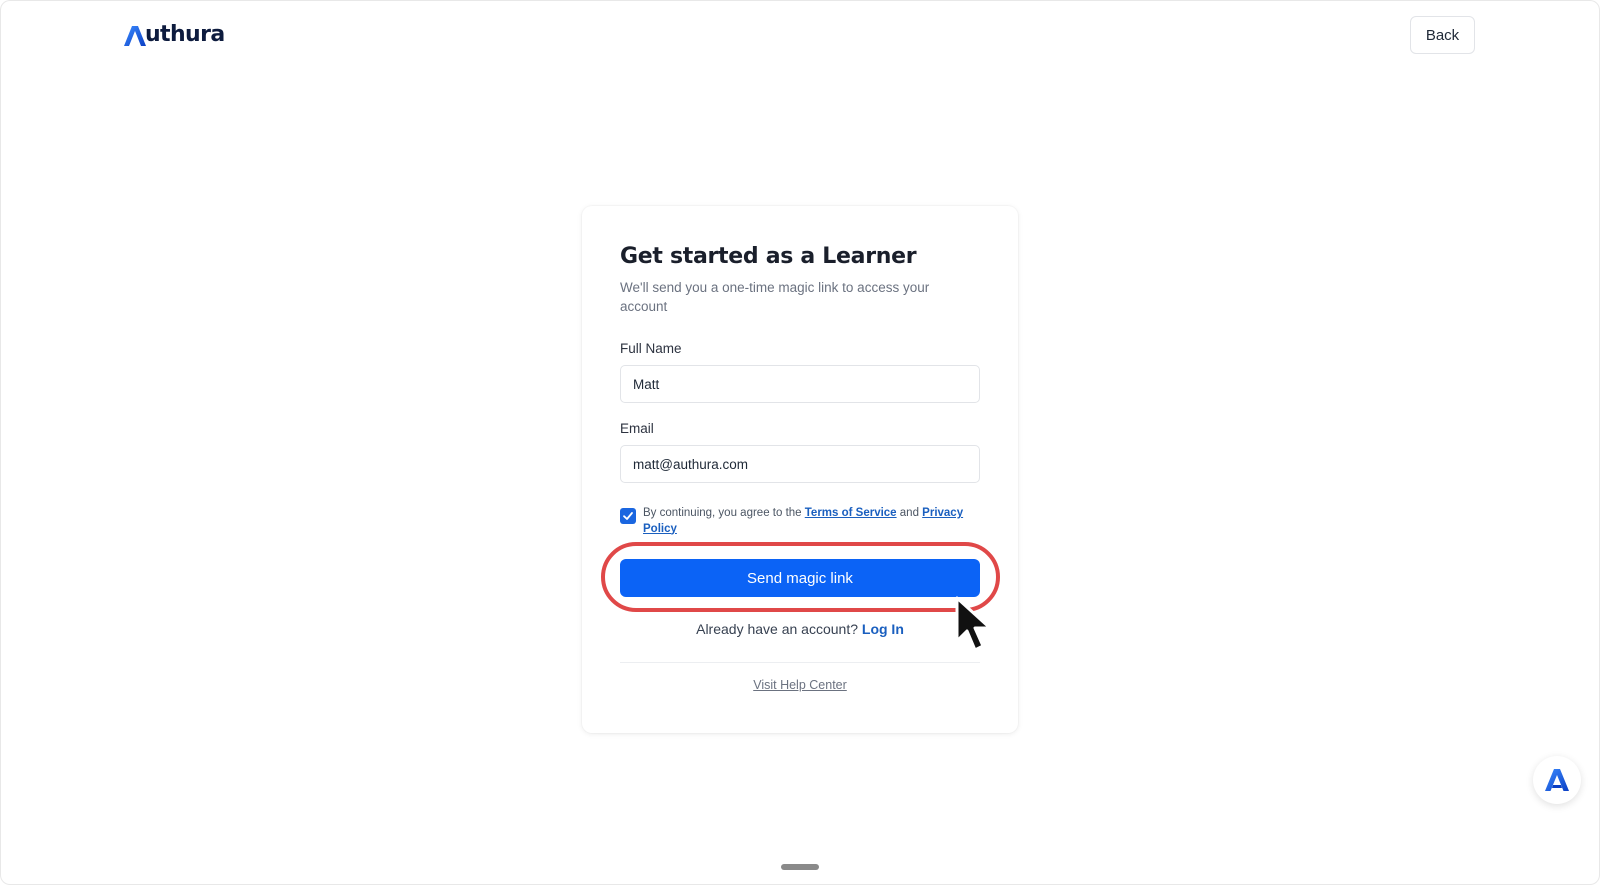 The image size is (1600, 885). I want to click on login-prompt-text: Already have an account?, so click(779, 629).